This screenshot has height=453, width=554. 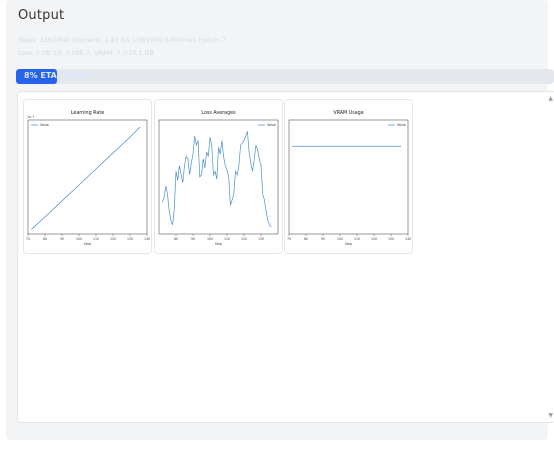 I want to click on vram-usage-chart: VRAM Usage 70 80 90 100 110 120 130 140 Step Value, so click(x=348, y=176).